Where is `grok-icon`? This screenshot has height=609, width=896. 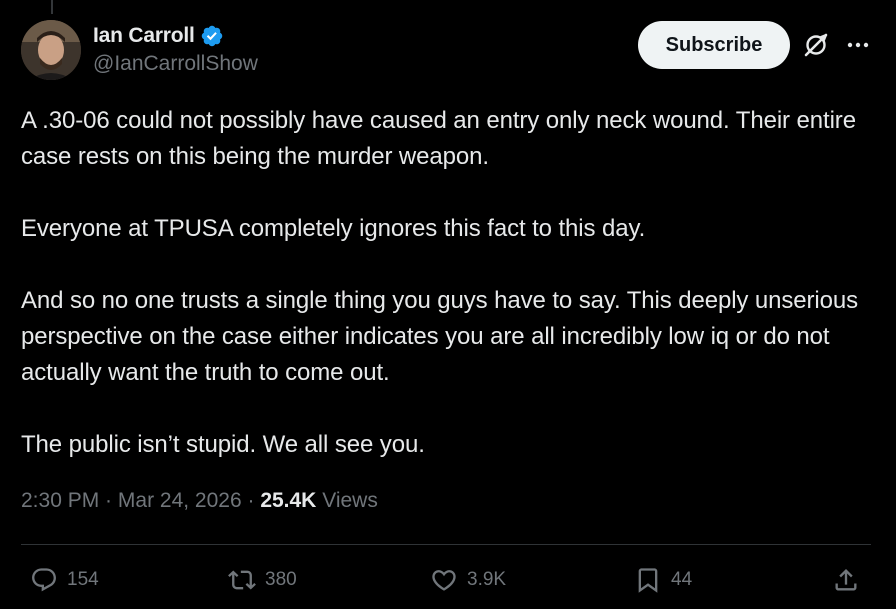
grok-icon is located at coordinates (816, 45).